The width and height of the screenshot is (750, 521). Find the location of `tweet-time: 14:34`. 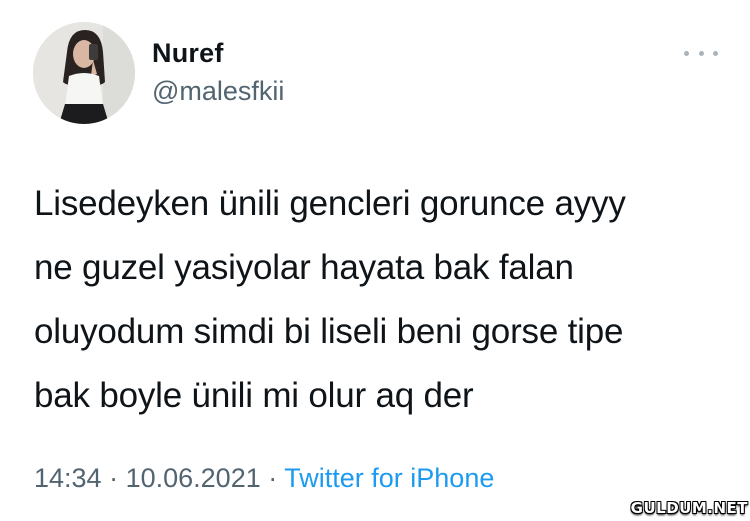

tweet-time: 14:34 is located at coordinates (68, 478).